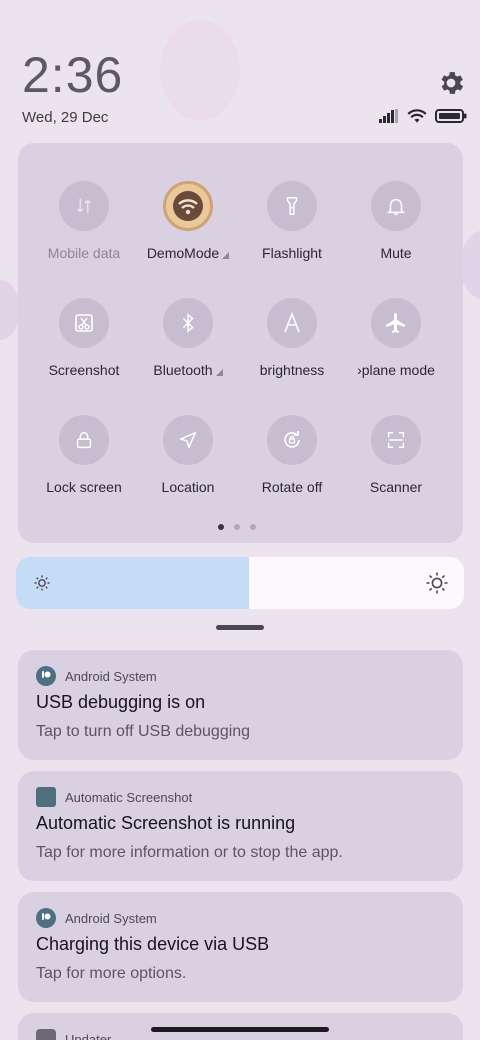  I want to click on battery-icon, so click(451, 118).